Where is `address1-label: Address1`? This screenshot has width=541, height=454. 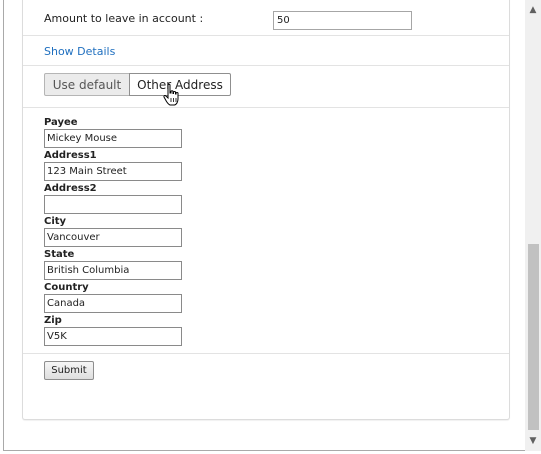 address1-label: Address1 is located at coordinates (70, 155).